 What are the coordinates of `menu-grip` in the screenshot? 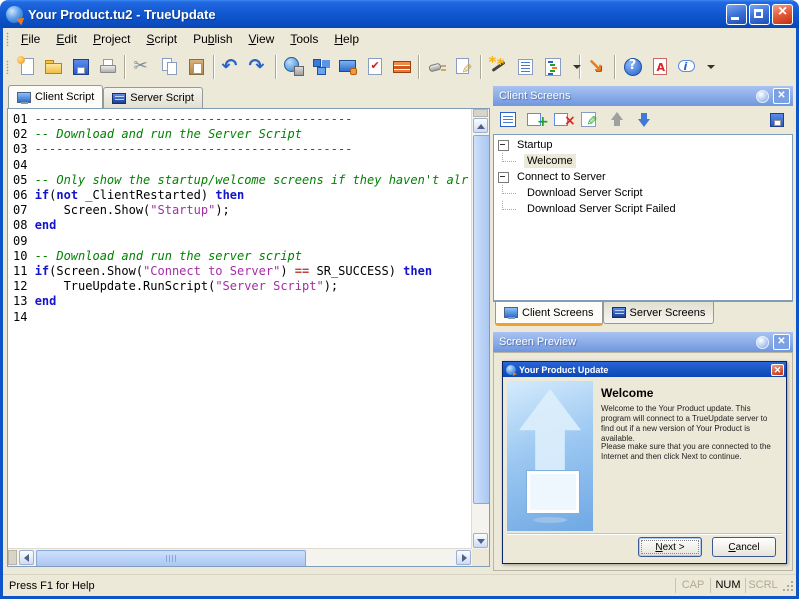 It's located at (7, 39).